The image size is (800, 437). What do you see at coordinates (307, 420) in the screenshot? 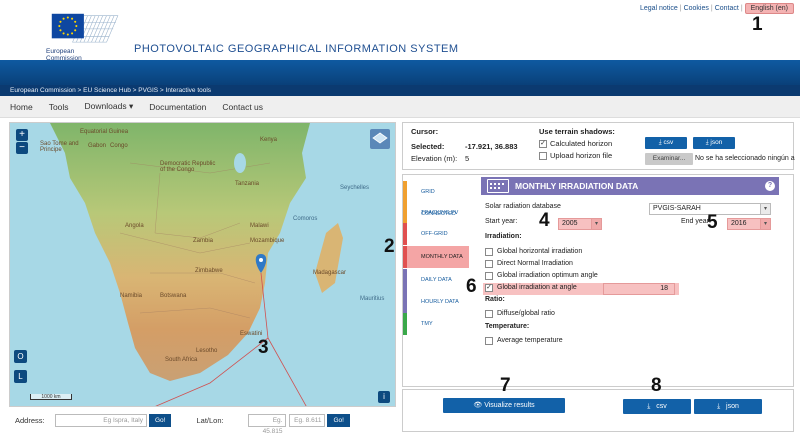
I see `lon-input: Eg. 8.611` at bounding box center [307, 420].